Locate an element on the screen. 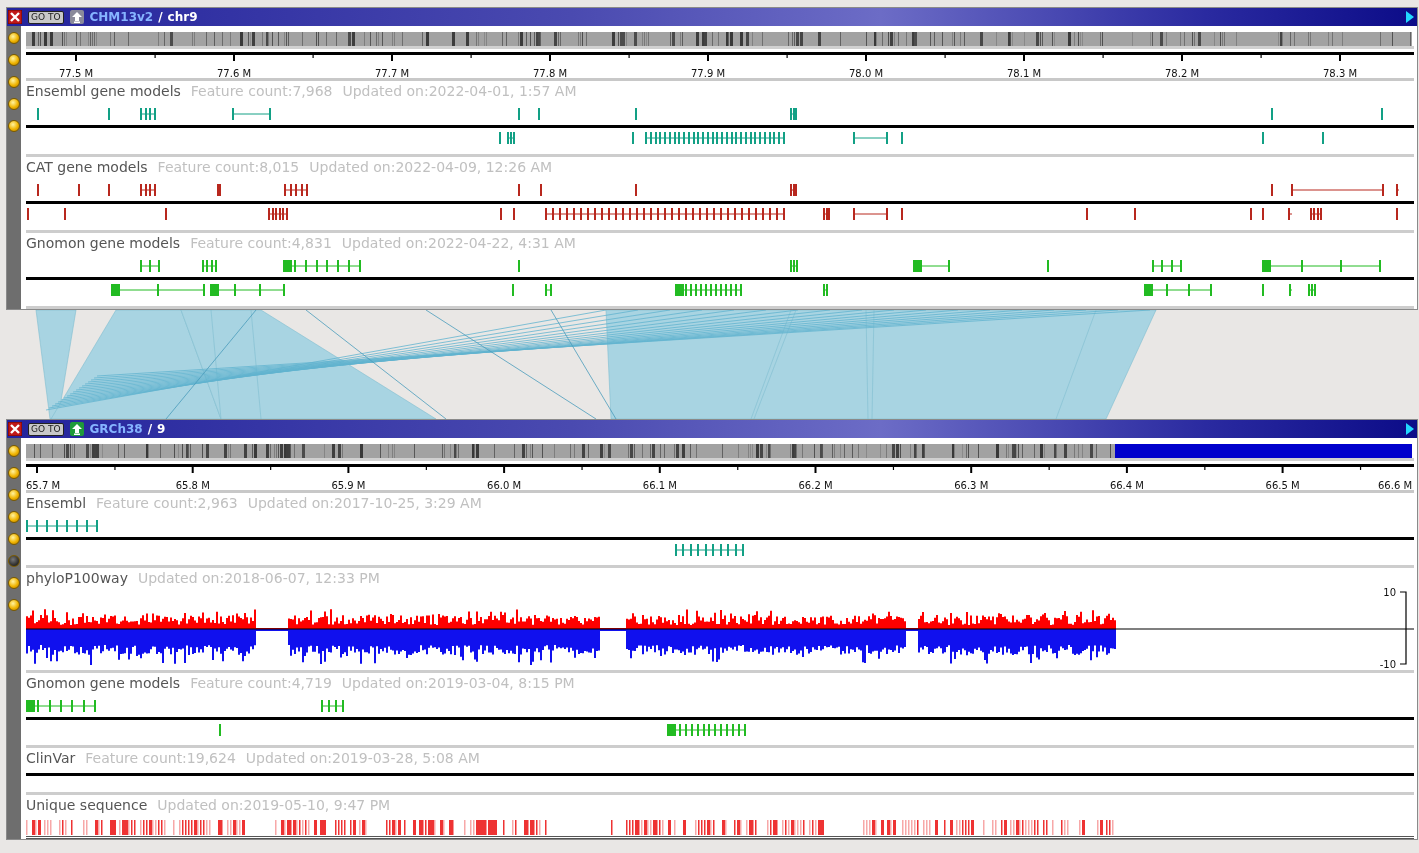  feature-count: Feature count:4,831 is located at coordinates (261, 243).